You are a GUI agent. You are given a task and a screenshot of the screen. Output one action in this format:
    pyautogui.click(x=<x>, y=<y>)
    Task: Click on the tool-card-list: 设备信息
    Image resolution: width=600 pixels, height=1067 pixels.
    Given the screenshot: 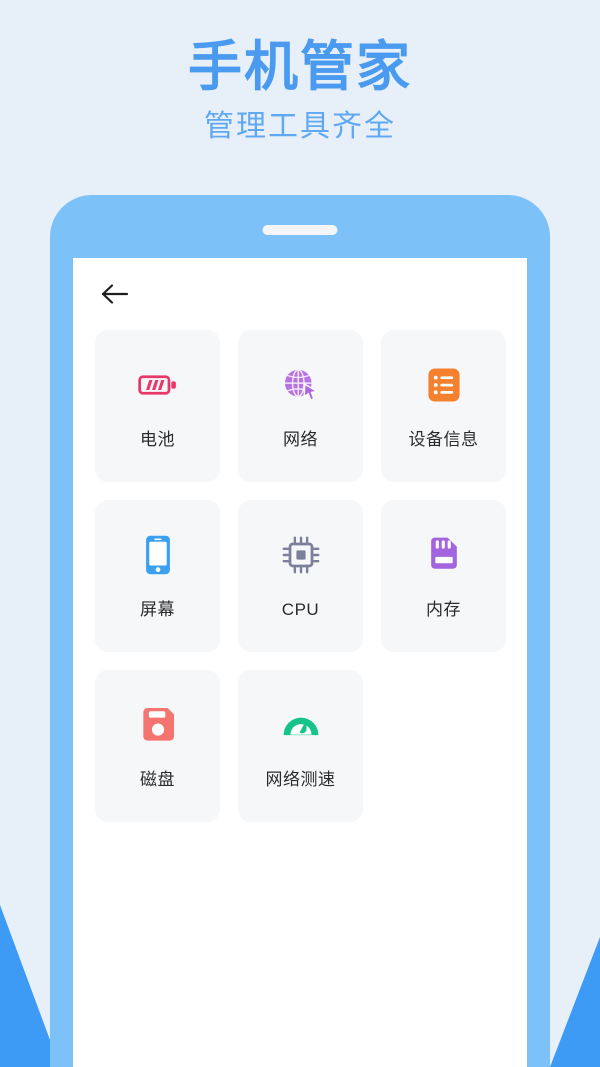 What is the action you would take?
    pyautogui.click(x=443, y=406)
    